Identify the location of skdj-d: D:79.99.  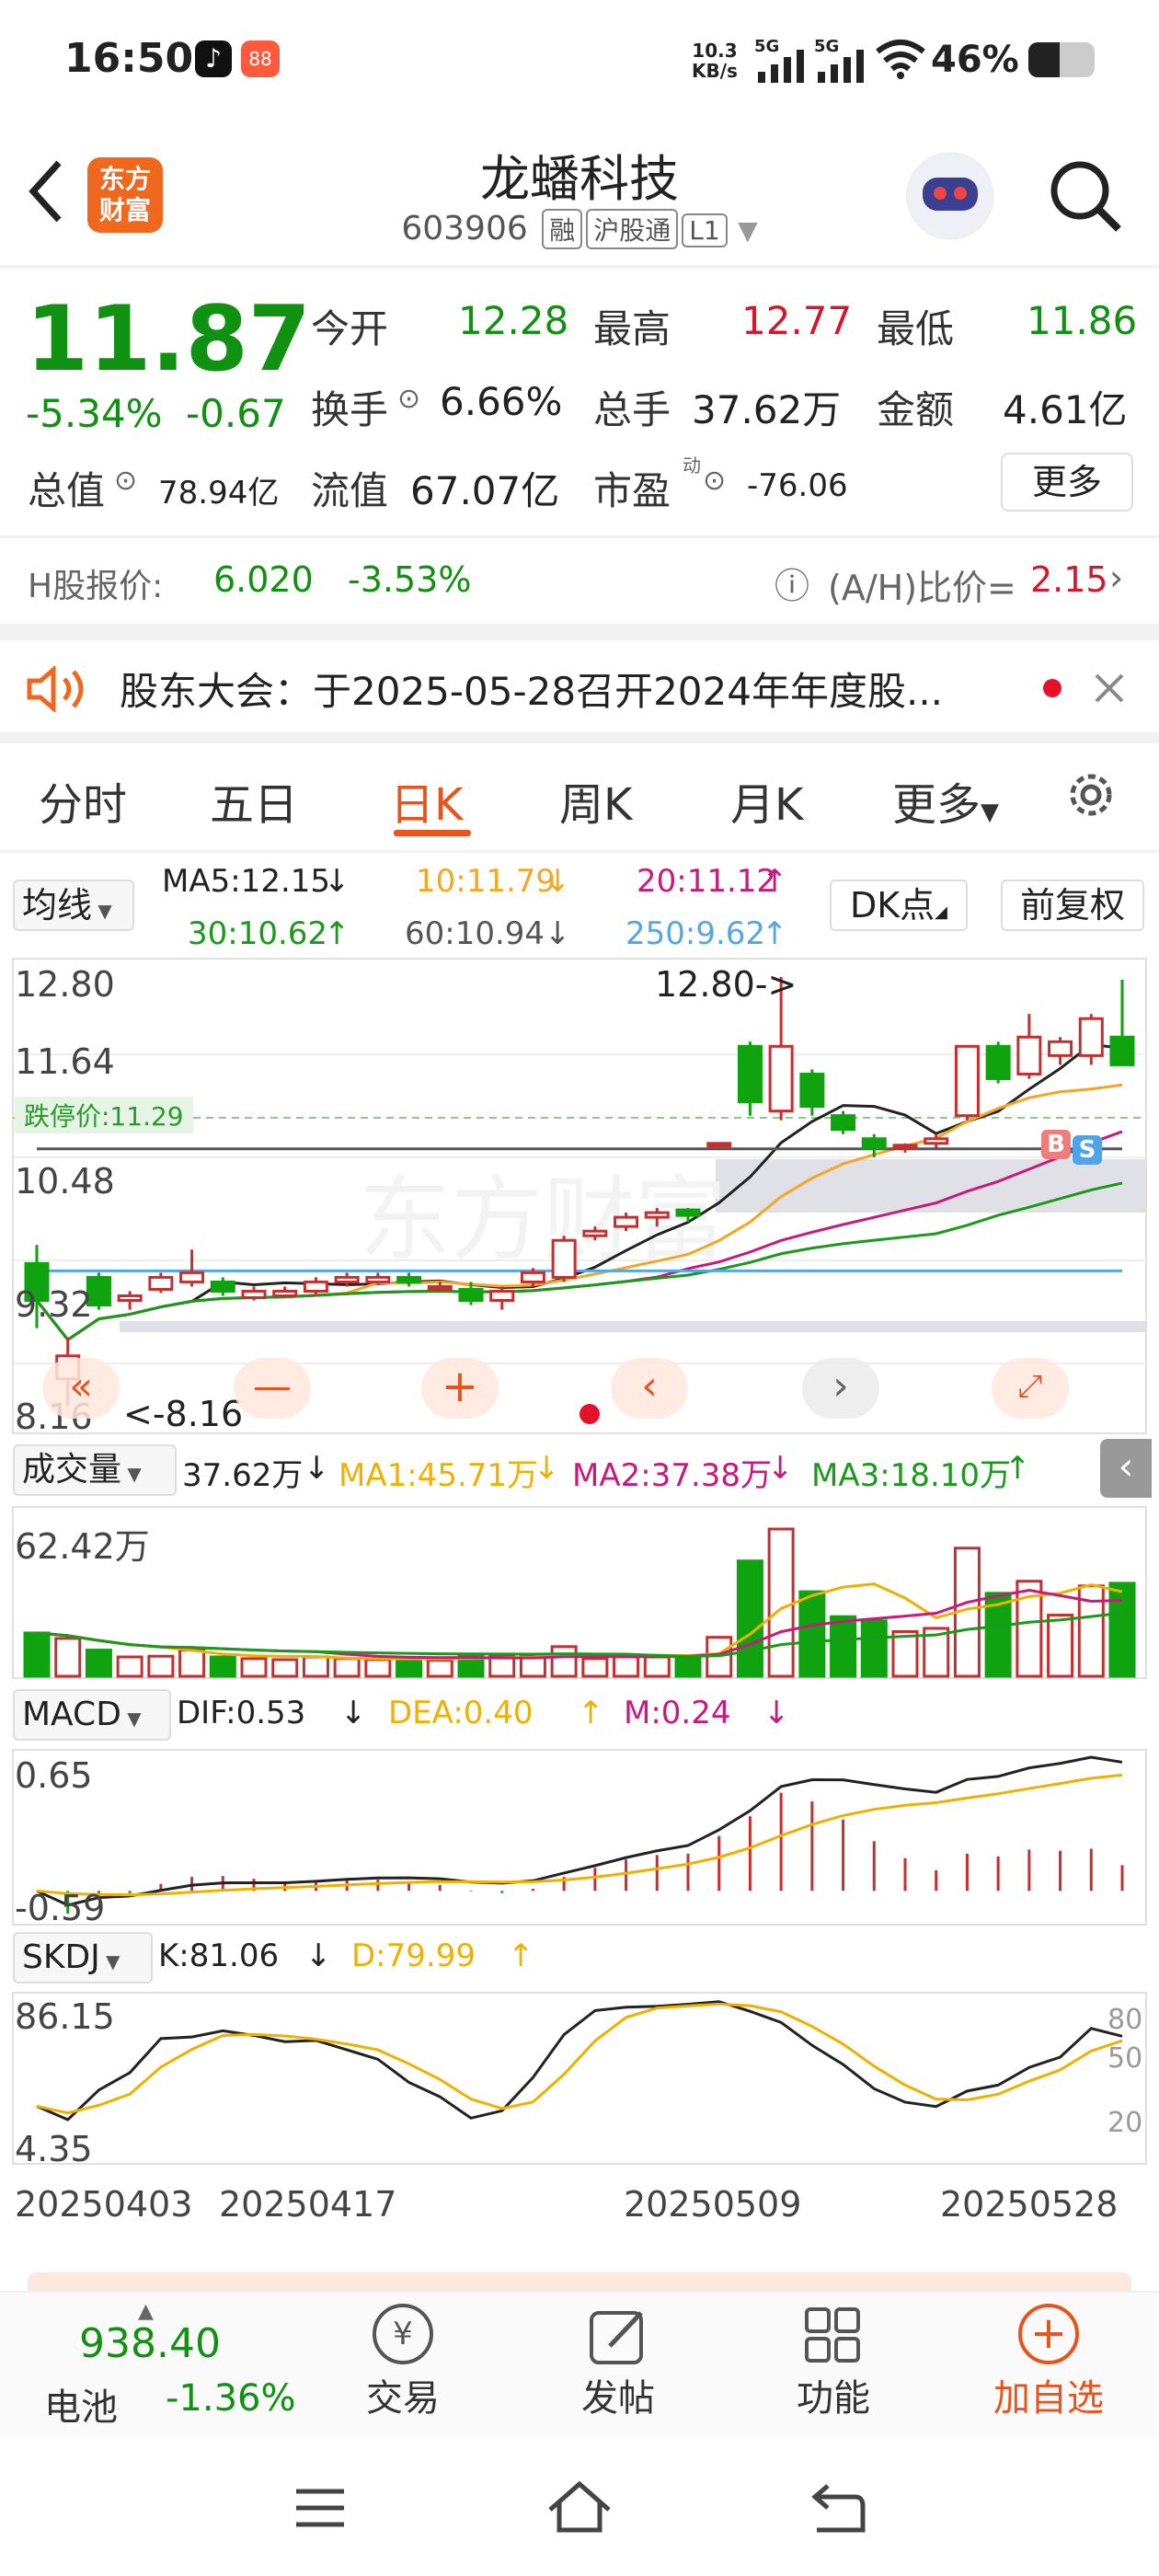
(413, 1956).